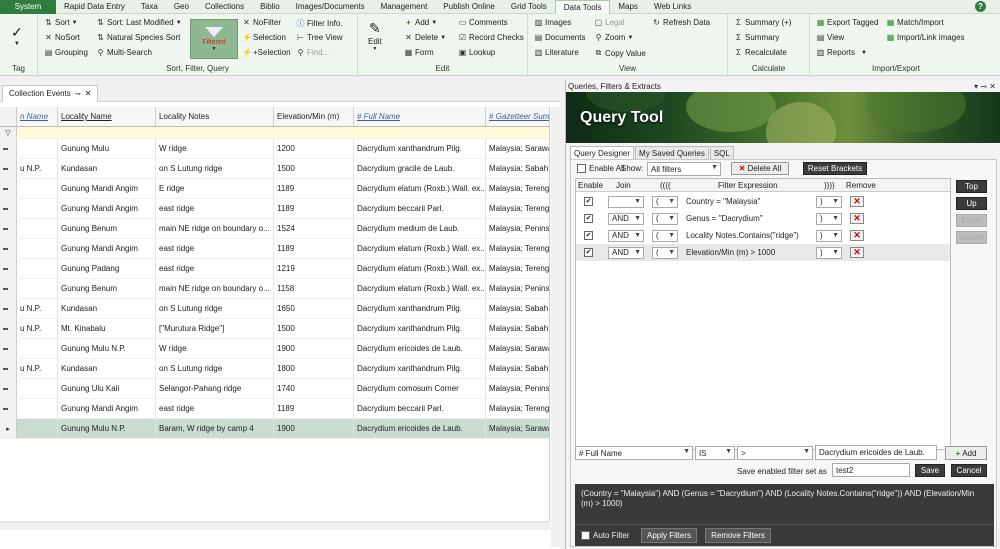 The image size is (1000, 549). I want to click on filter-row: ✔ AND ▼ (▼ Elevation/Min (m) > 1000) ▼ ✕, so click(763, 252).